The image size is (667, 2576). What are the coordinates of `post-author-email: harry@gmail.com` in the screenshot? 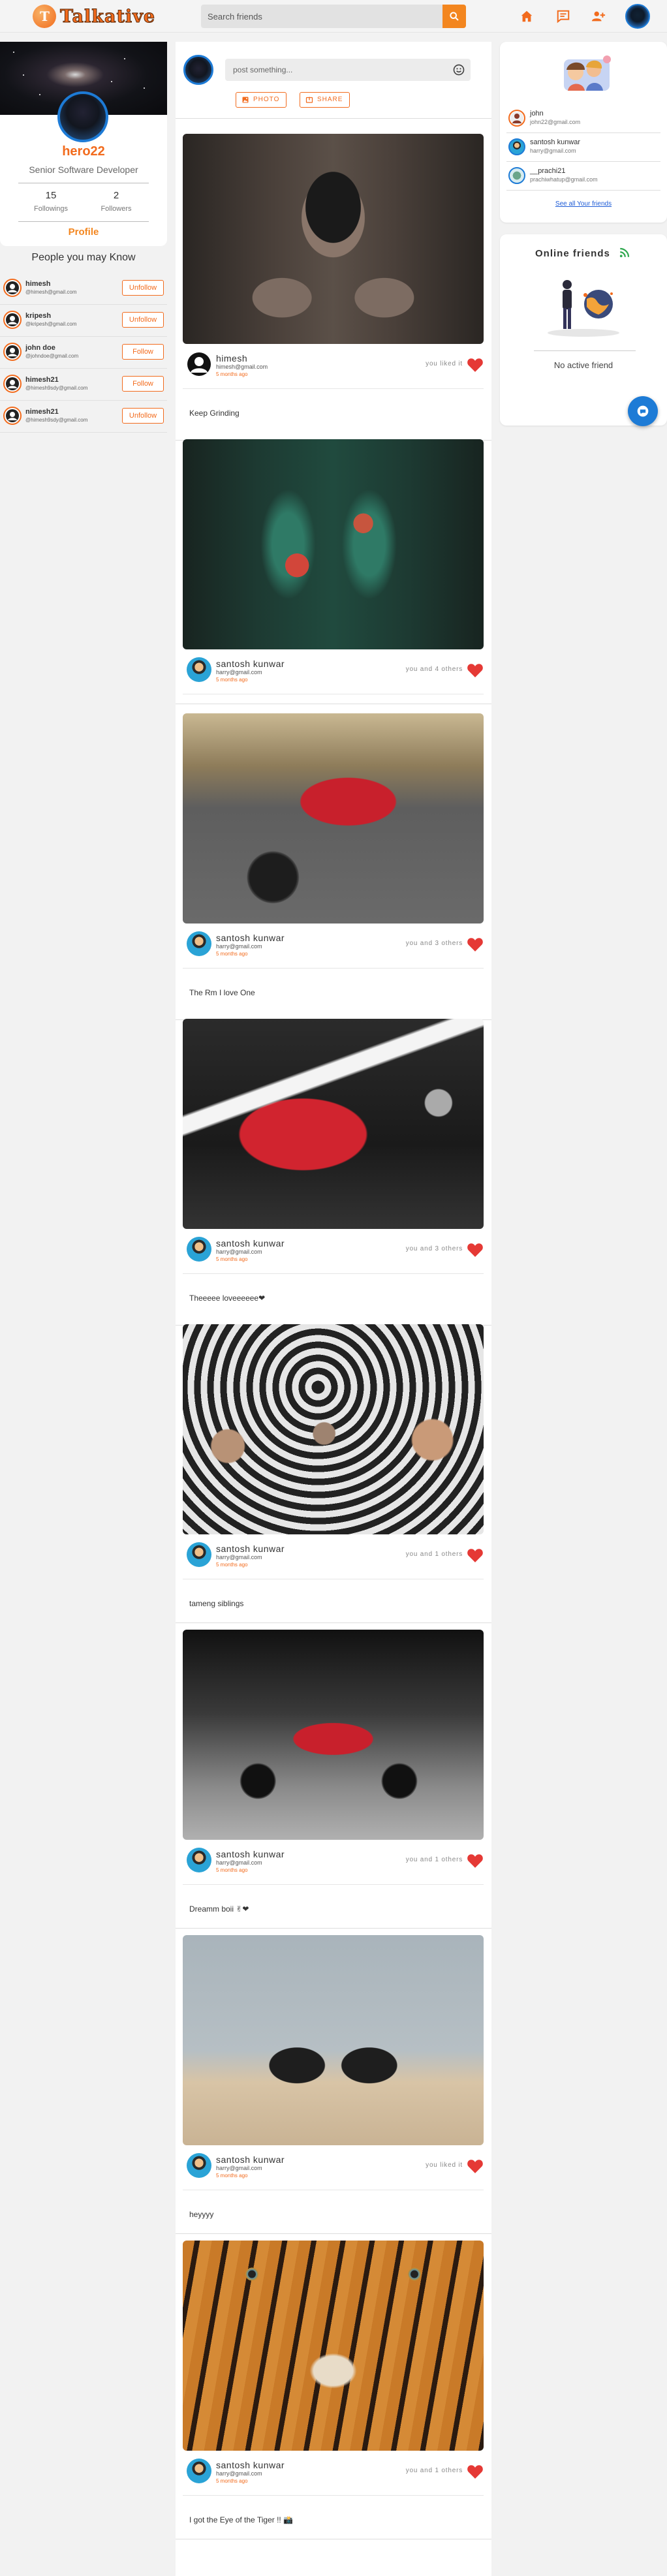 It's located at (239, 2168).